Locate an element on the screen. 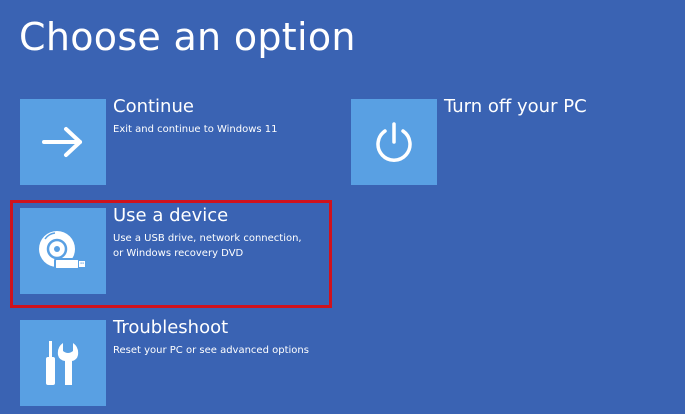  use-a-device-tile is located at coordinates (63, 251).